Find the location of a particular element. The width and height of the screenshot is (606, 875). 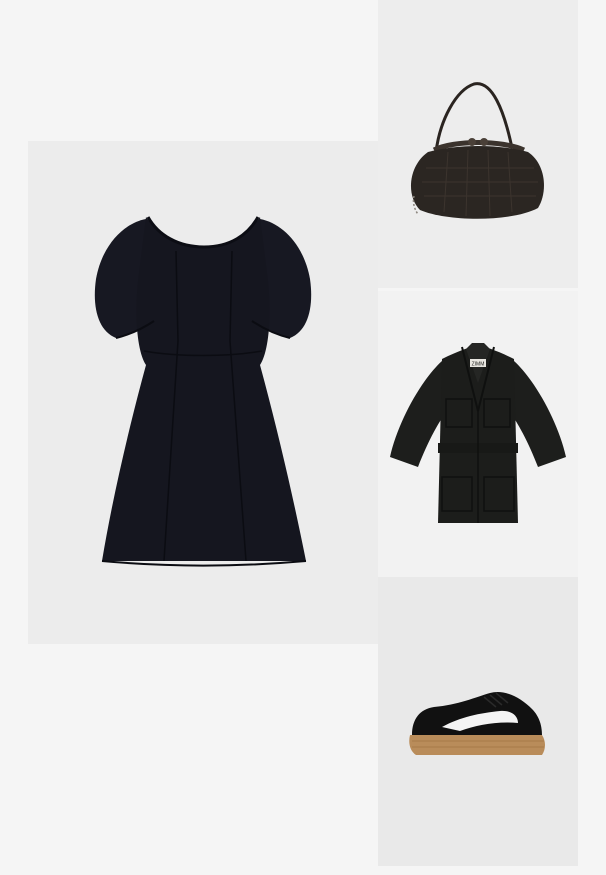

bag-image is located at coordinates (477, 150).